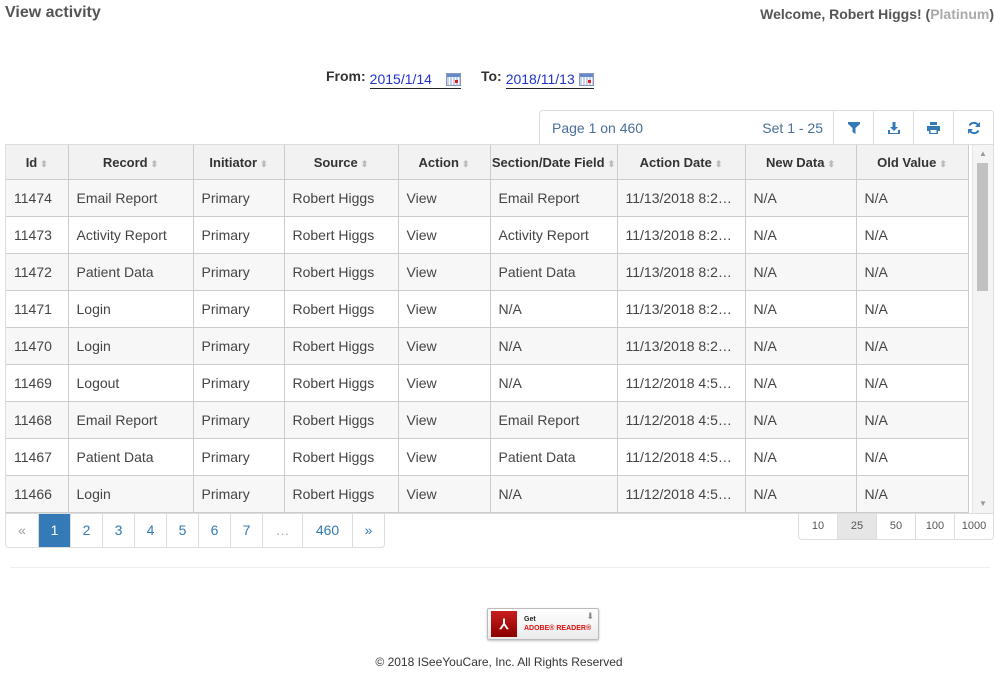 This screenshot has height=678, width=995. Describe the element at coordinates (327, 530) in the screenshot. I see `page-button: 460` at that location.